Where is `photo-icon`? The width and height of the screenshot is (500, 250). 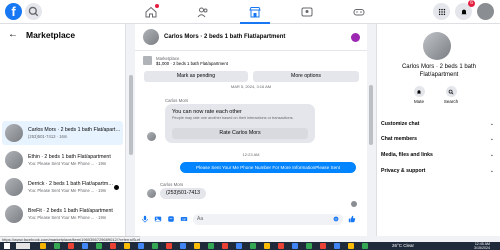
photo-icon is located at coordinates (158, 219).